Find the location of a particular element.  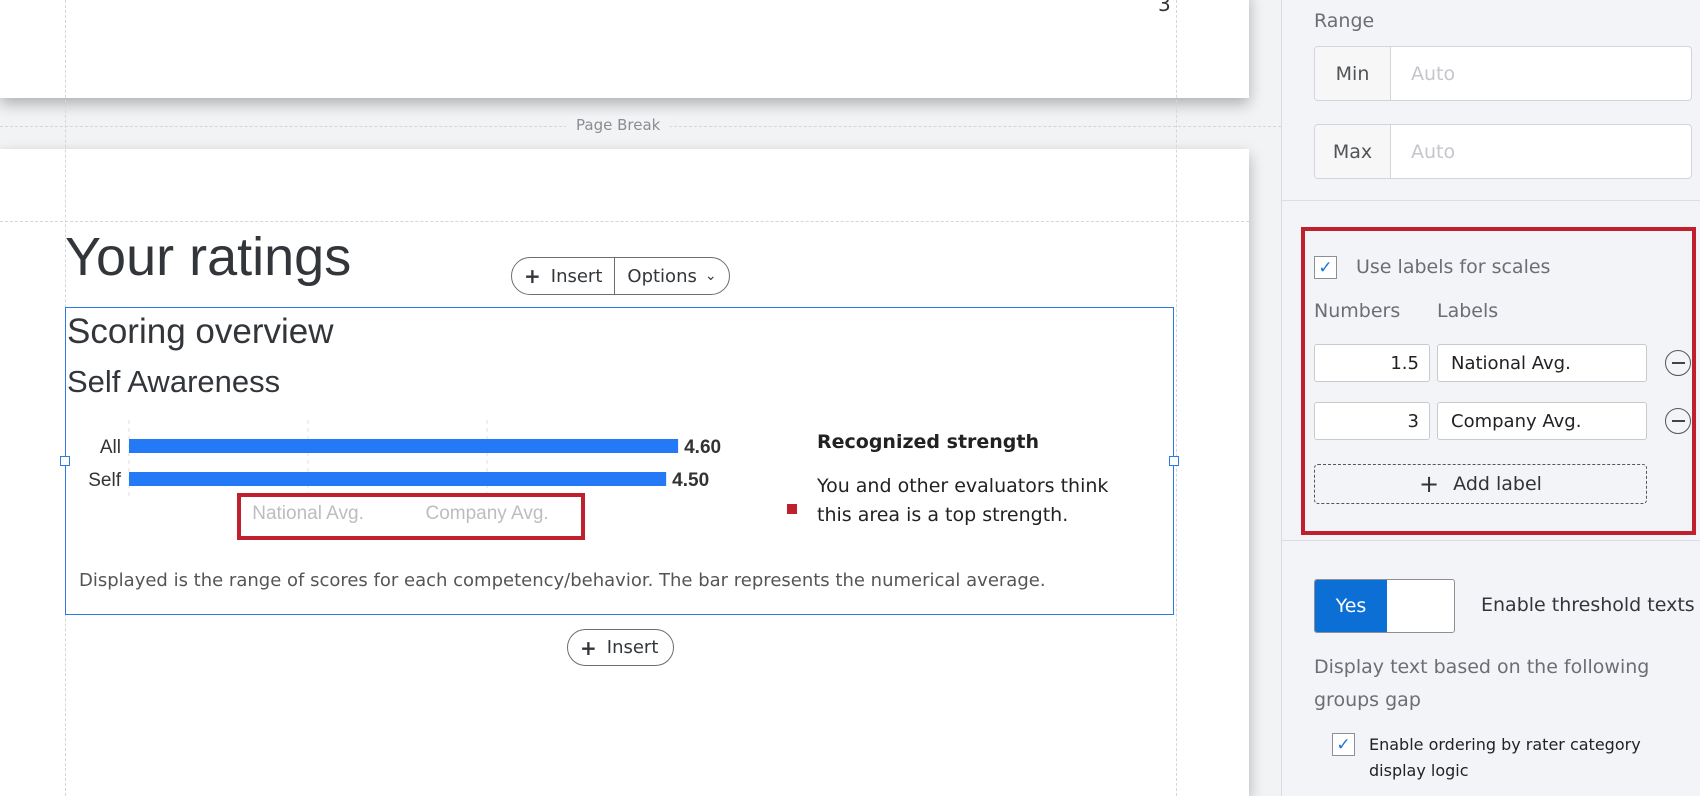

scale-label-input: National Avg. is located at coordinates (1542, 363).